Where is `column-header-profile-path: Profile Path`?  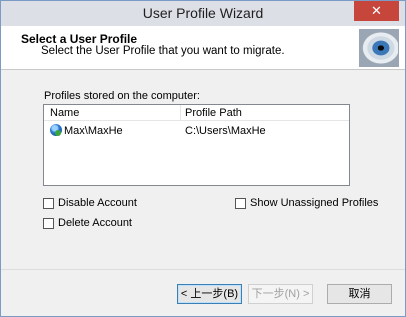
column-header-profile-path: Profile Path is located at coordinates (213, 113).